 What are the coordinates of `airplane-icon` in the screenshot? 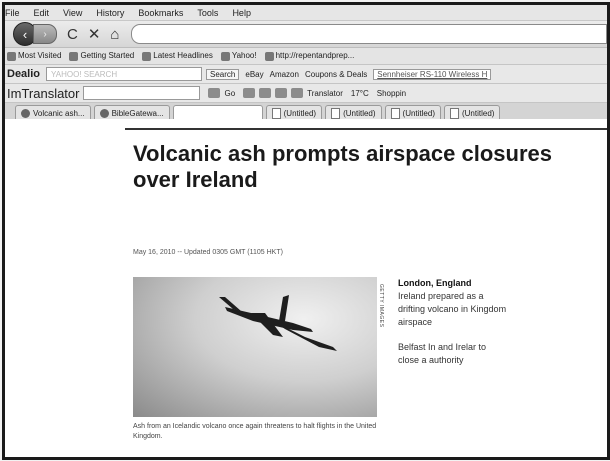 It's located at (278, 323).